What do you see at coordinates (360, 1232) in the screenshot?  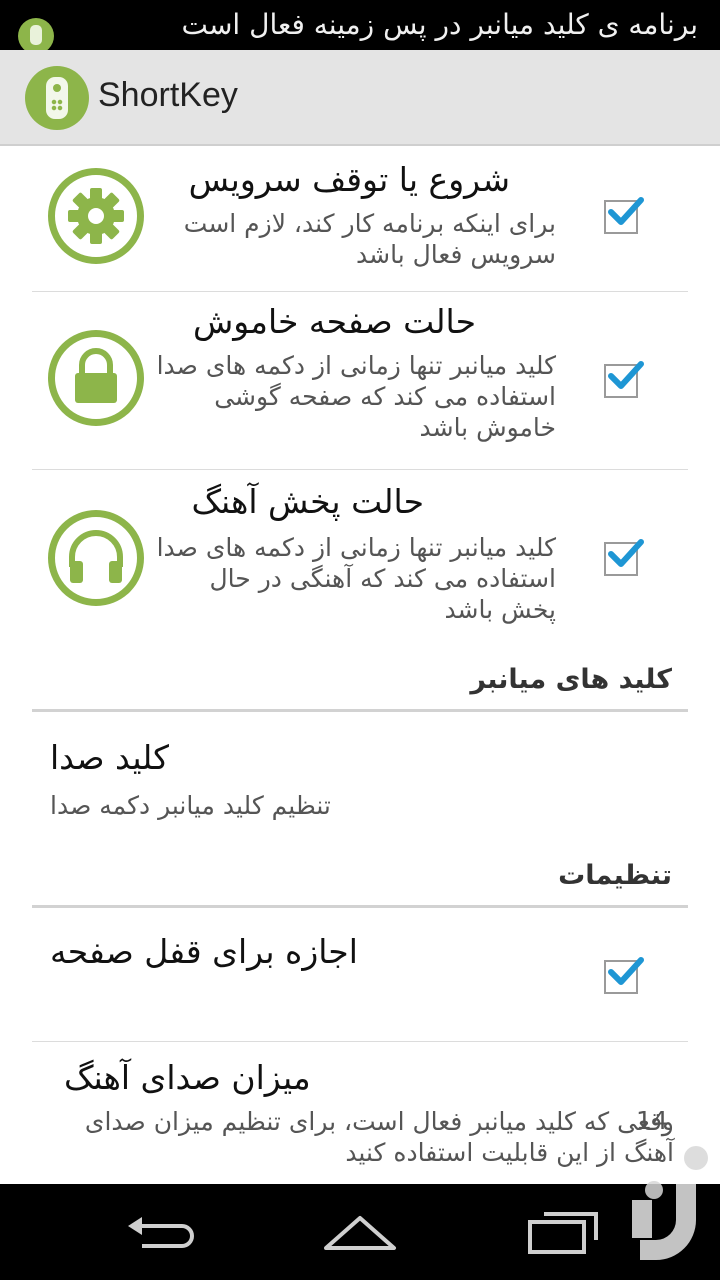 I see `home-icon` at bounding box center [360, 1232].